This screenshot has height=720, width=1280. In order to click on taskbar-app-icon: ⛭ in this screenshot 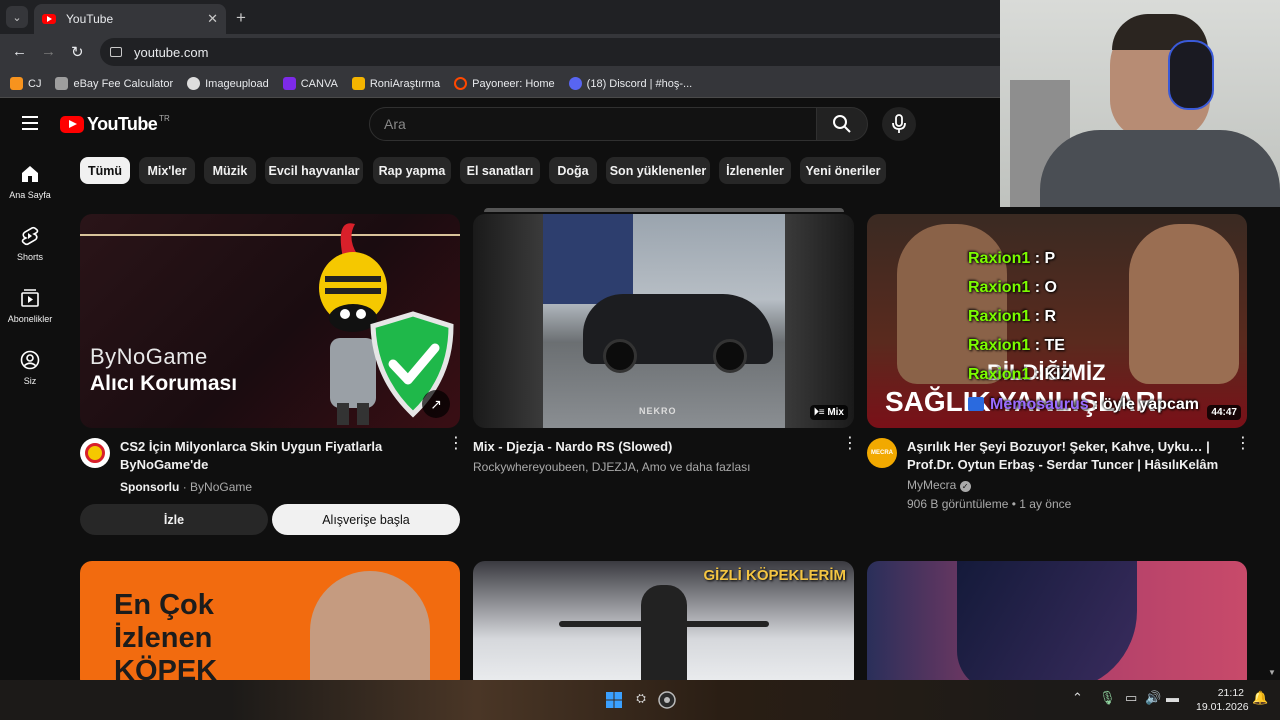, I will do `click(641, 700)`.